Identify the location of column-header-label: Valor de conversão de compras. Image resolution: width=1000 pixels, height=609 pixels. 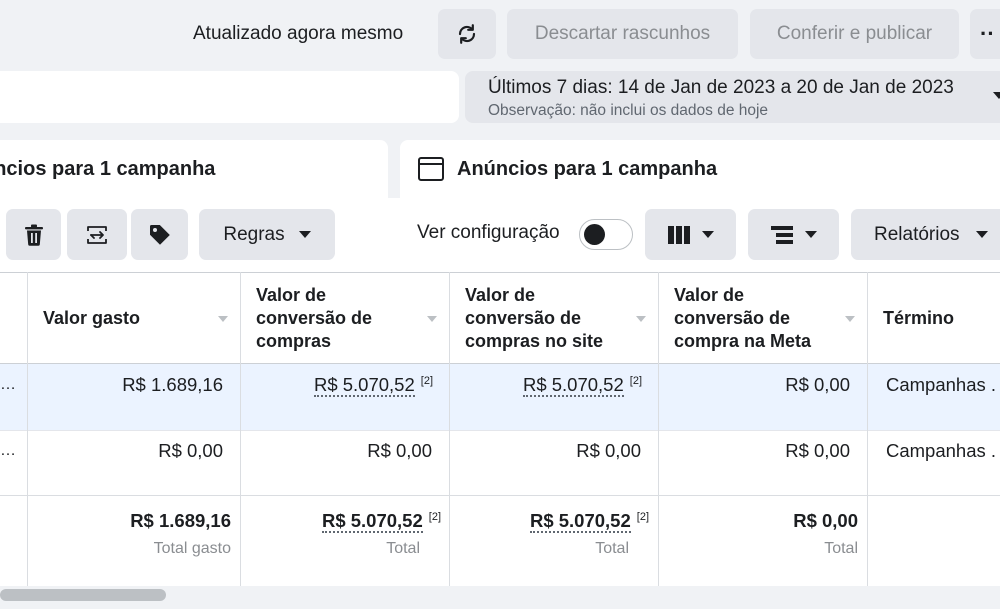
(314, 318).